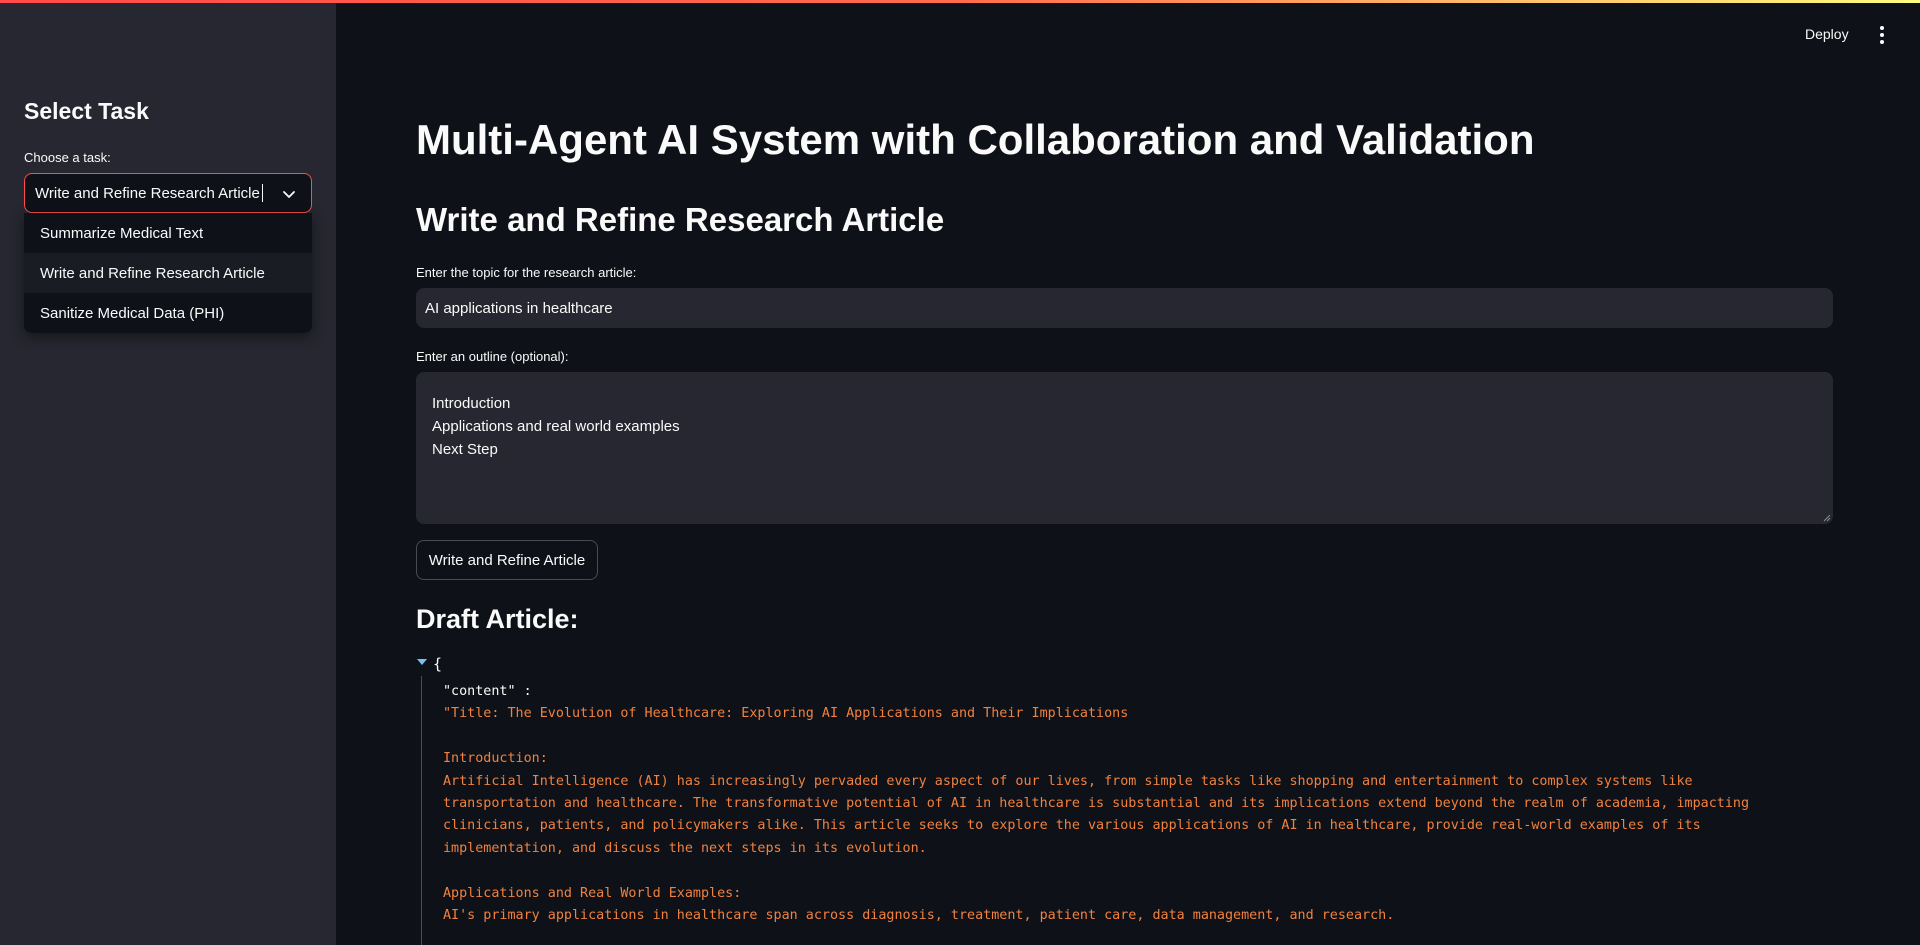 The image size is (1920, 945). Describe the element at coordinates (487, 691) in the screenshot. I see `json-key: "content" :` at that location.